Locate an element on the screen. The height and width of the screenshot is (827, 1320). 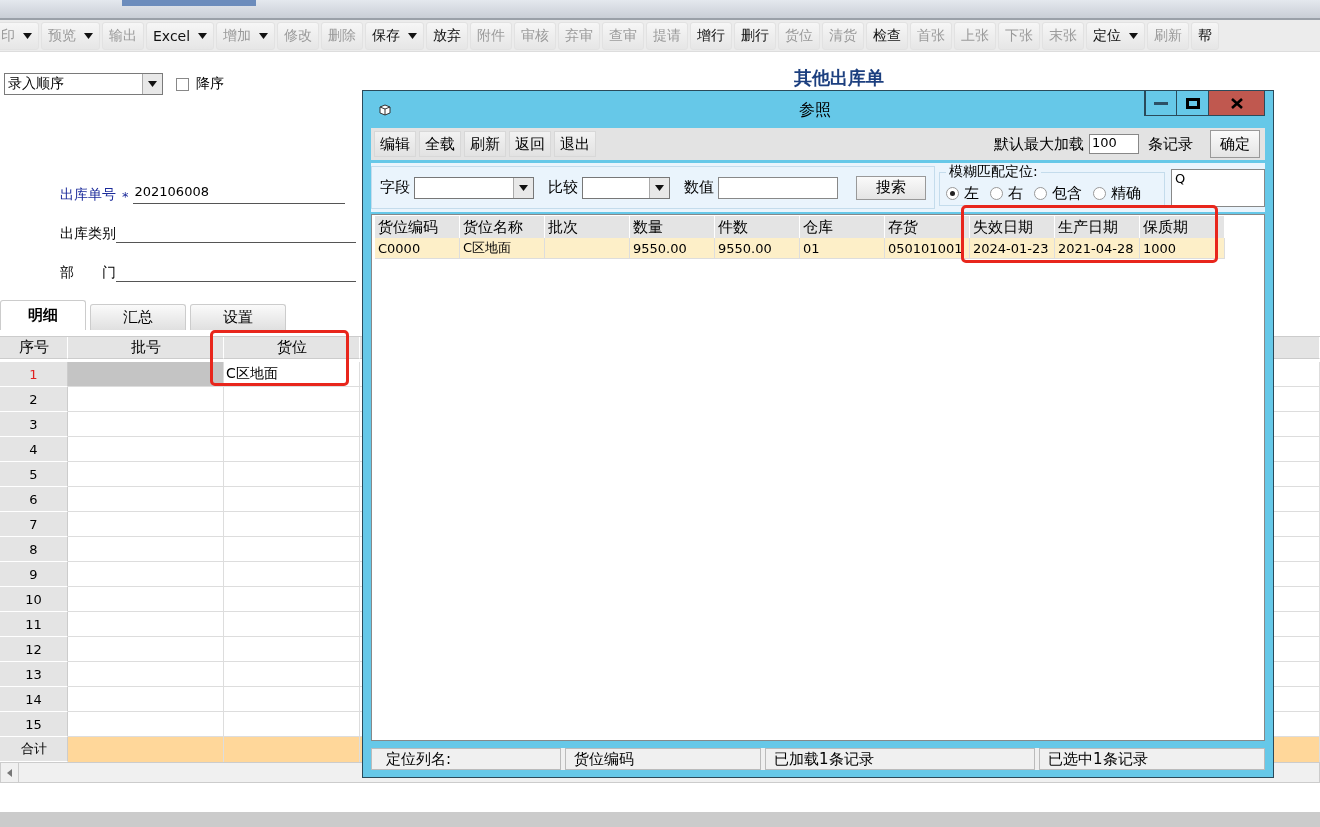
status-text: 已加载1条记录 is located at coordinates (900, 759).